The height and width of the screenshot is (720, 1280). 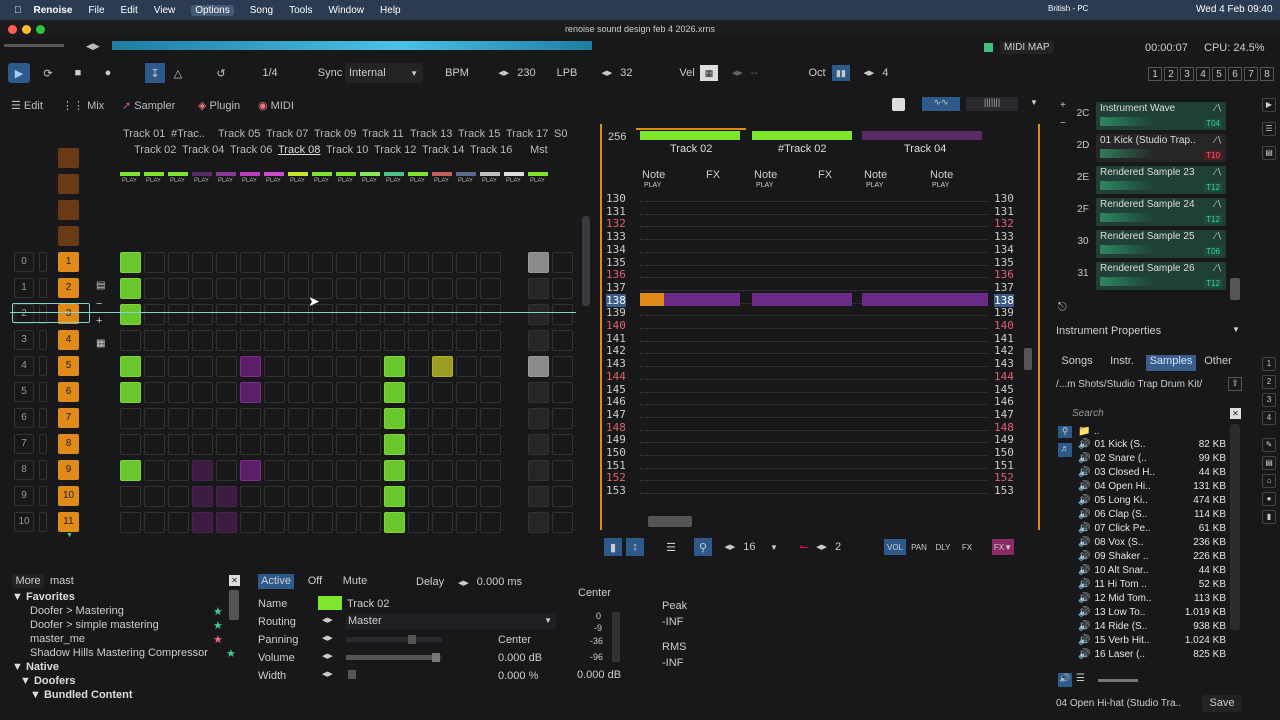 I want to click on sample-file-item: 🔊 12 Mid Tom.. 113 KB, so click(x=1152, y=599).